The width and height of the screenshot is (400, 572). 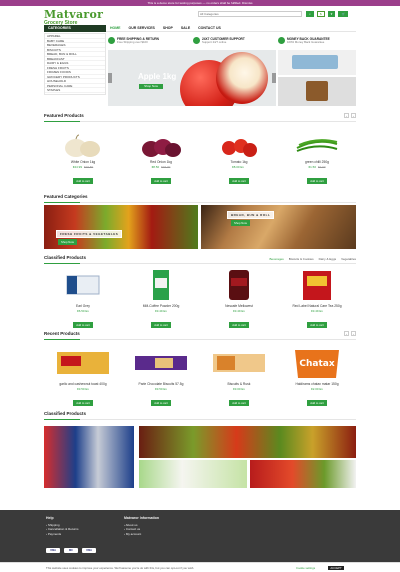 I want to click on product-name: green chilli 250g, so click(x=317, y=162).